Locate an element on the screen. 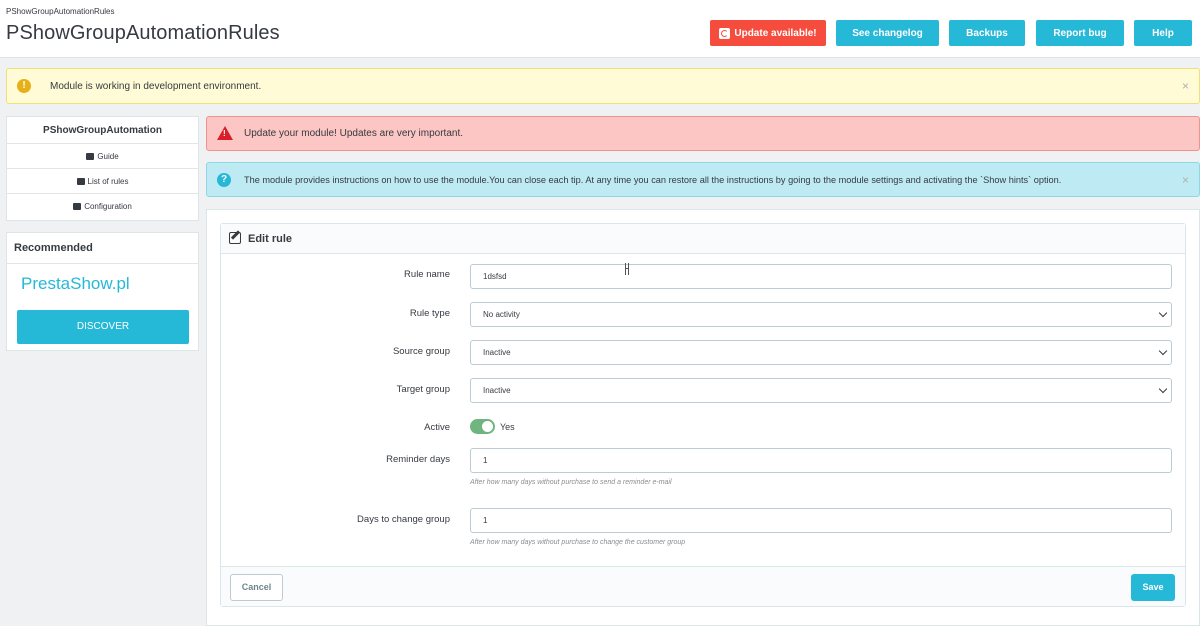 This screenshot has width=1200, height=626. recommended-panel: Recommended PrestaShow.pl DISCOVER is located at coordinates (102, 291).